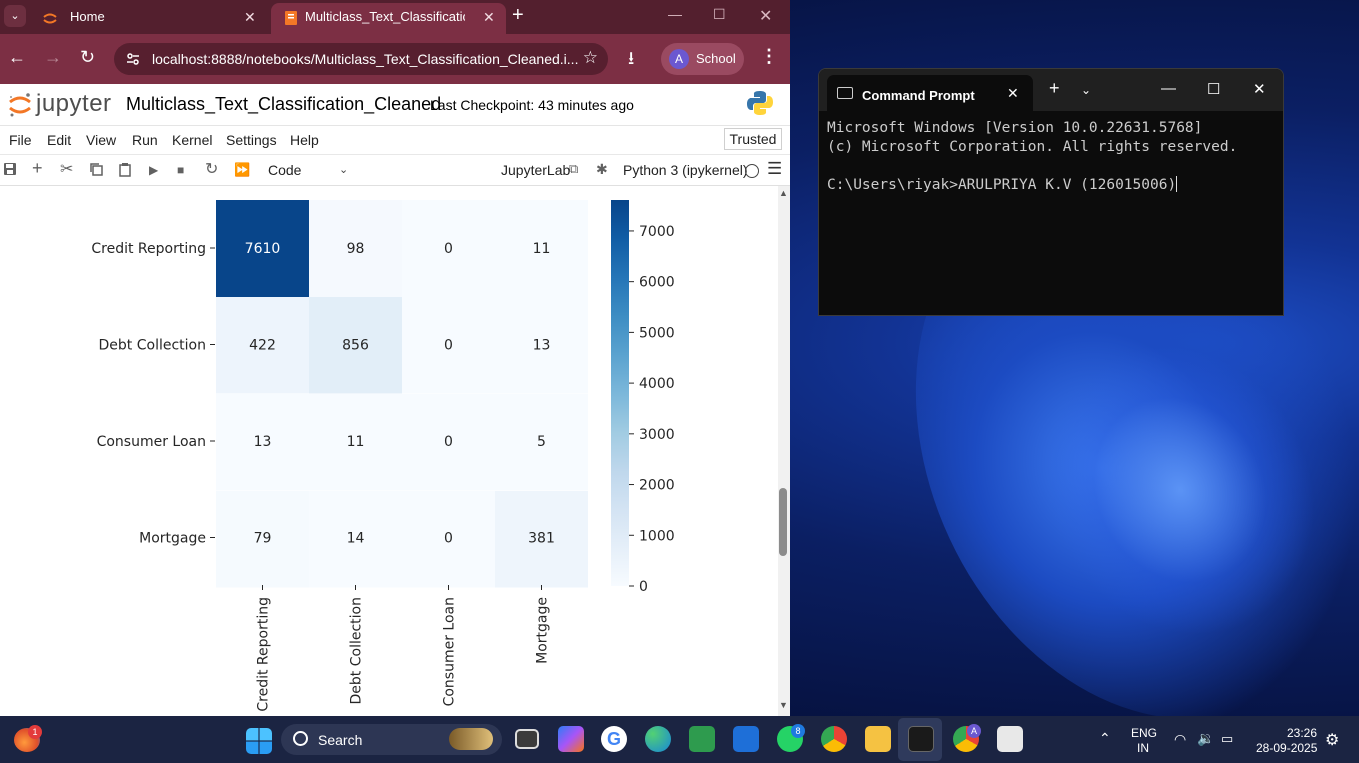 The width and height of the screenshot is (1359, 763). Describe the element at coordinates (153, 170) in the screenshot. I see `run-icon: ▶` at that location.